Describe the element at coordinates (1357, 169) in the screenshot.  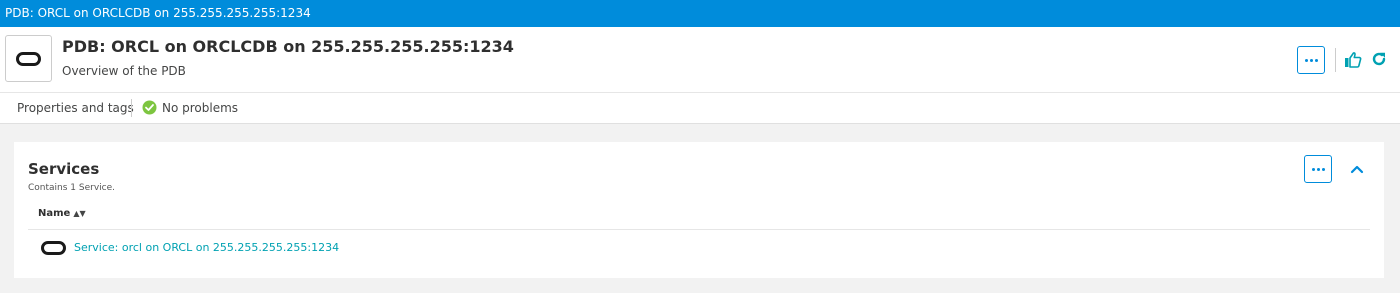
I see `chevron-up-icon` at that location.